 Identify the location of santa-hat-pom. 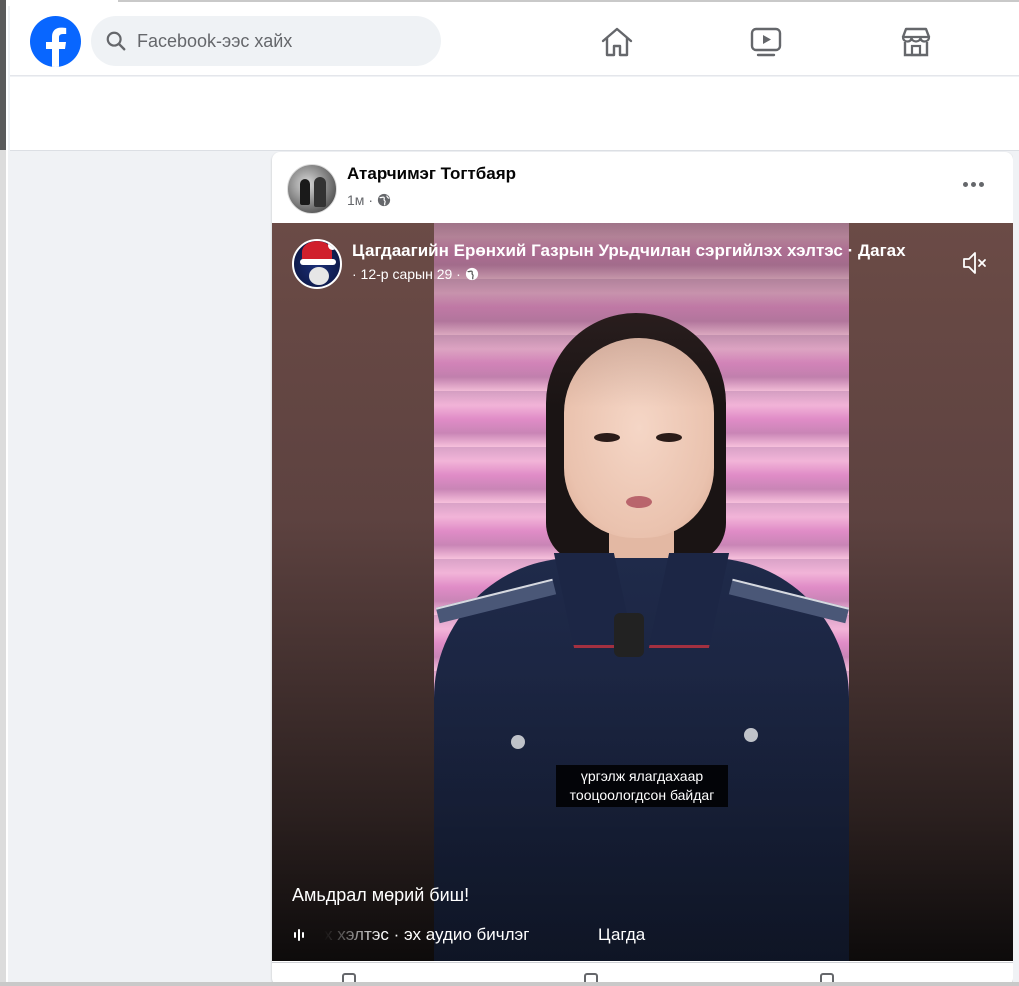
(332, 245).